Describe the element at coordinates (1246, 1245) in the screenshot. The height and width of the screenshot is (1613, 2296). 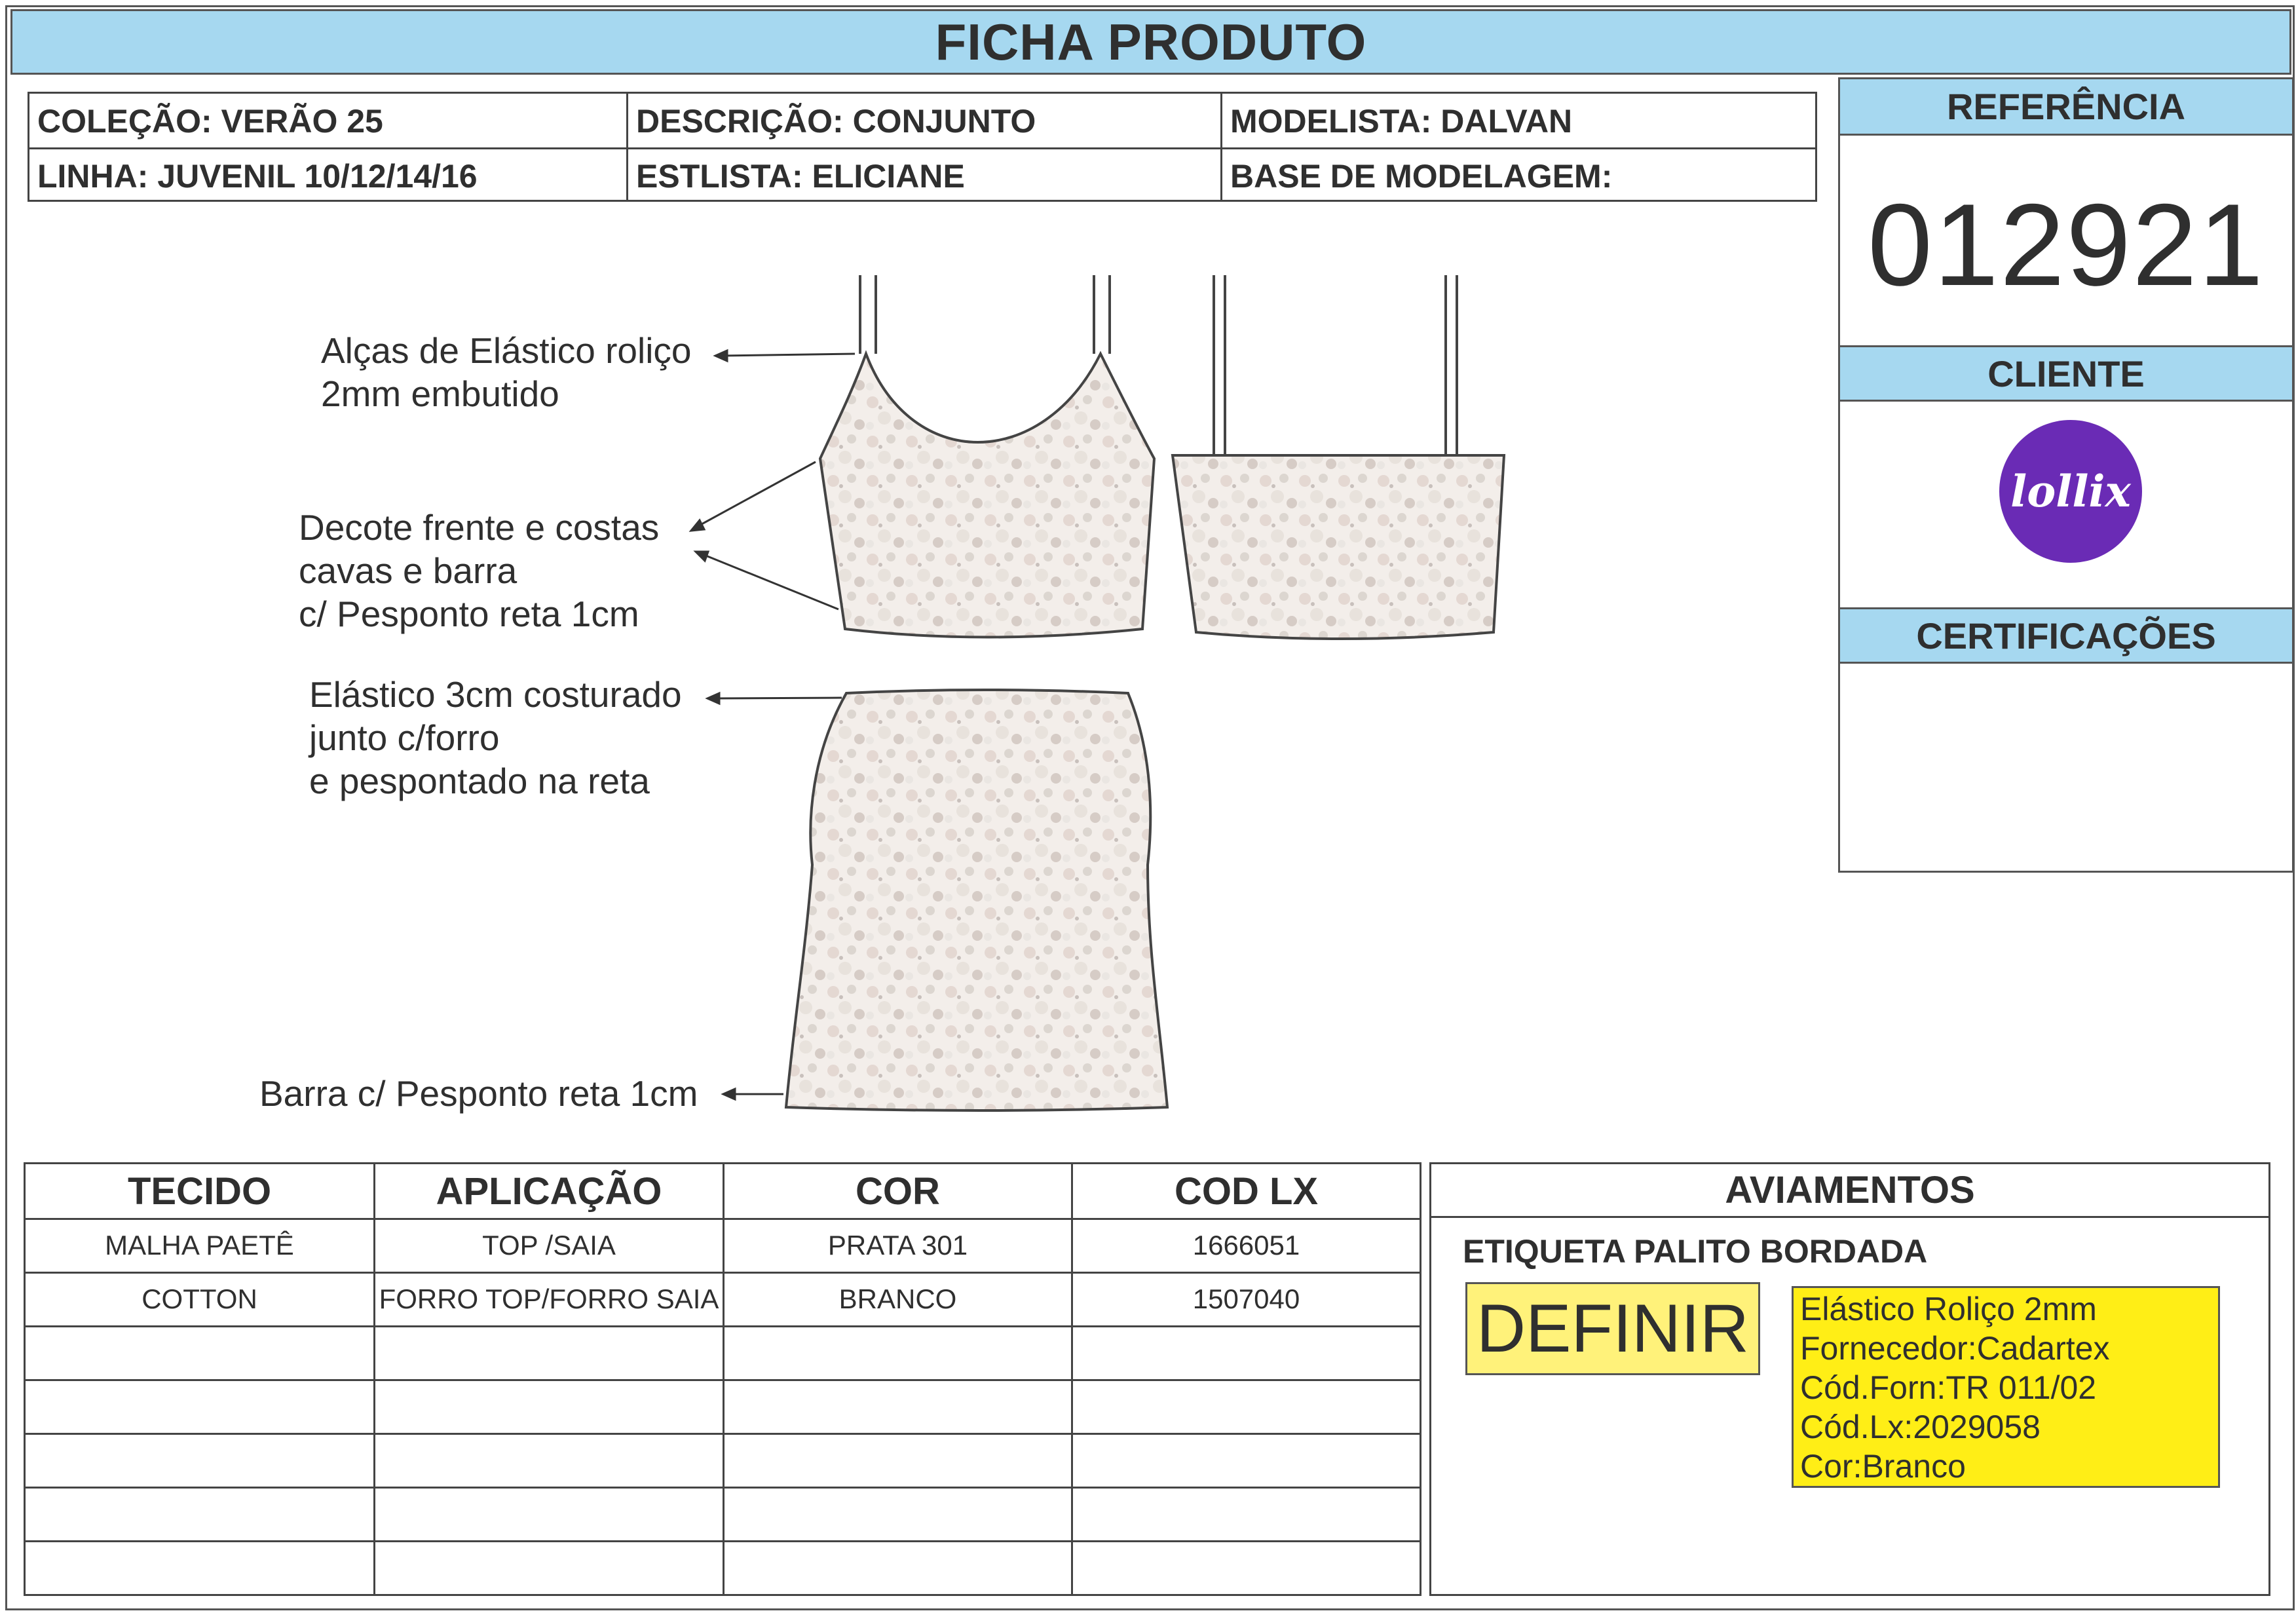
I see `table-cell: 1666051` at that location.